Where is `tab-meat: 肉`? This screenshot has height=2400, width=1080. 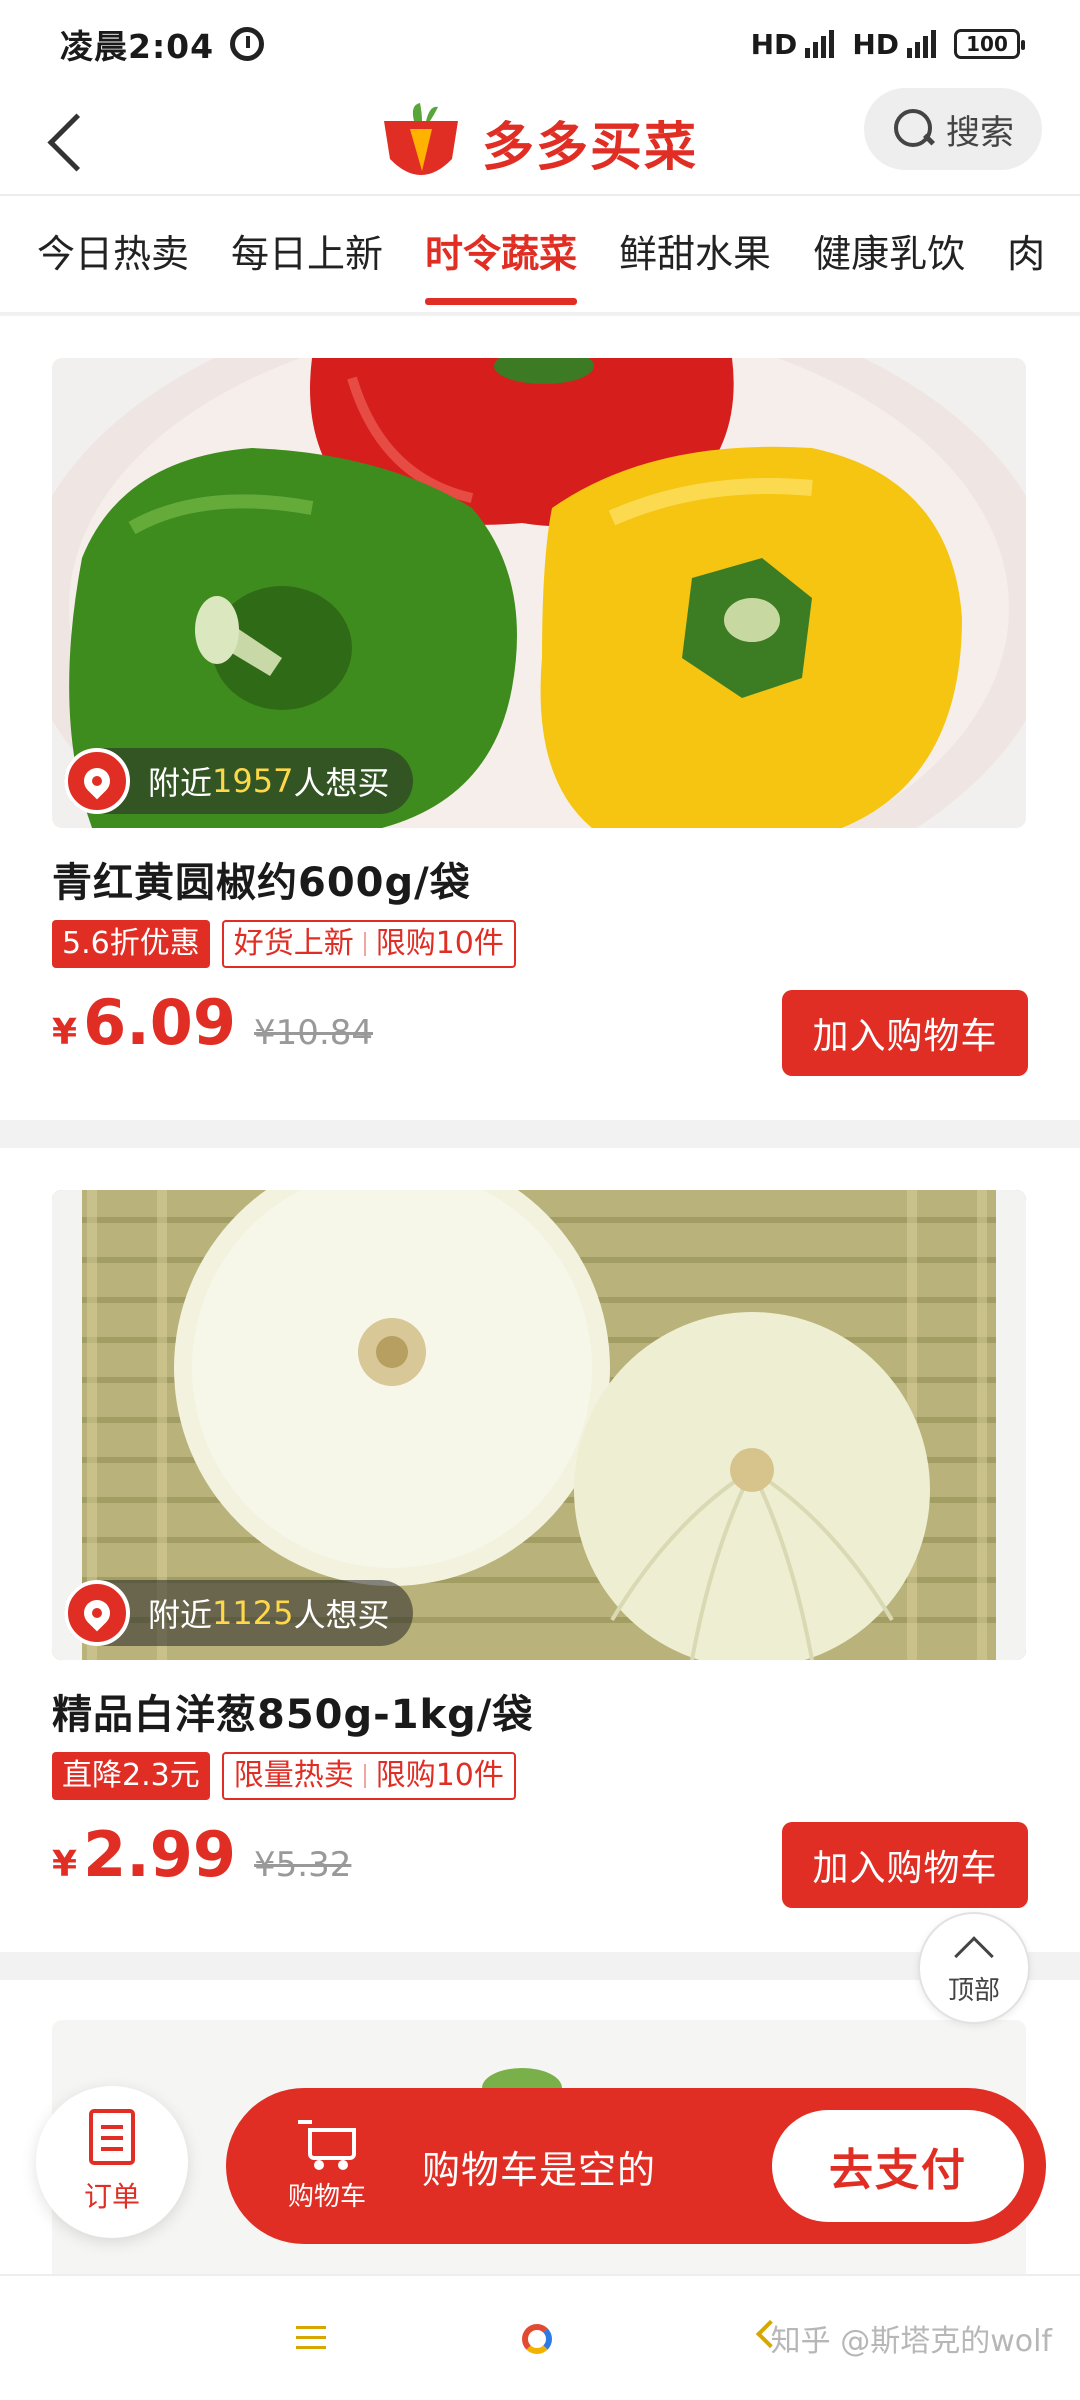
tab-meat: 肉 is located at coordinates (1026, 254).